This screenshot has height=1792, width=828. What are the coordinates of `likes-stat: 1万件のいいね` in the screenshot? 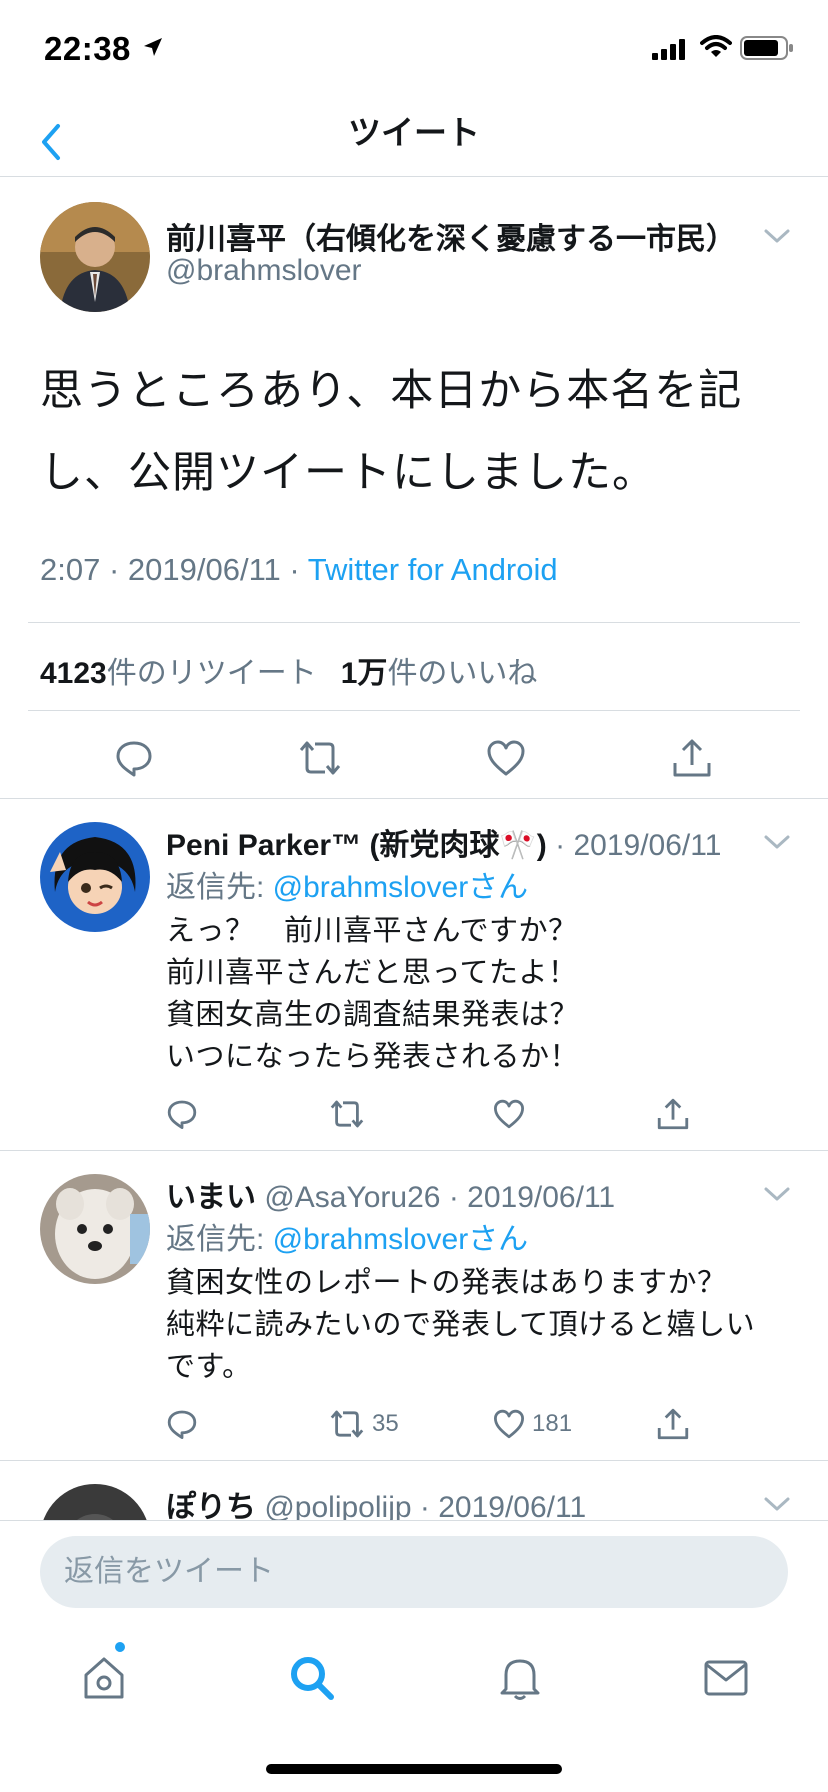 It's located at (439, 673).